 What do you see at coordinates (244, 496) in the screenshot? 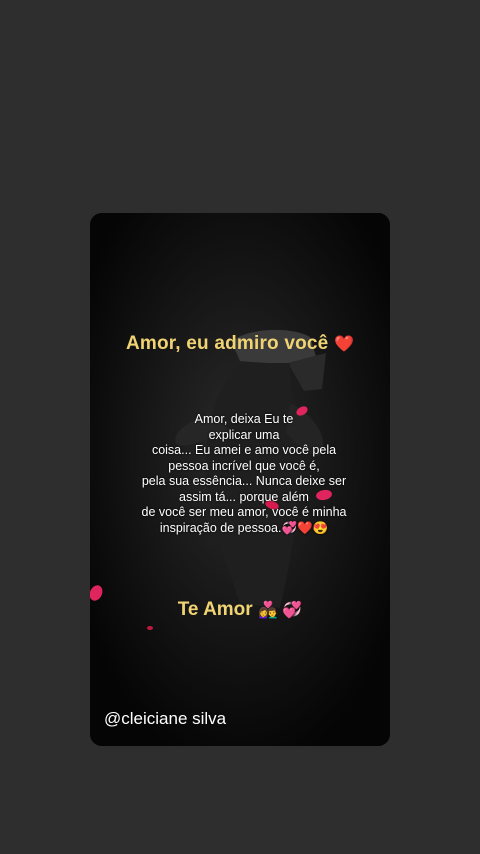
I see `message-line: assim tá... porque além` at bounding box center [244, 496].